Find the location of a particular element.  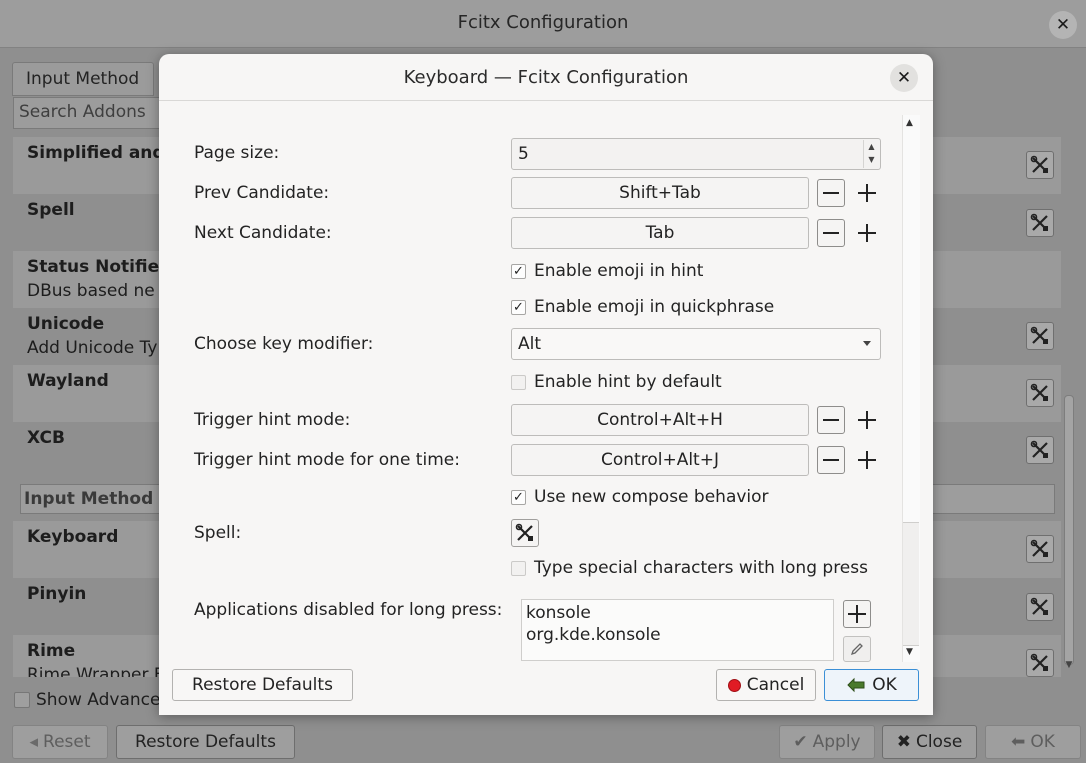

scroll-up-arrow-icon: ▲ is located at coordinates (909, 123).